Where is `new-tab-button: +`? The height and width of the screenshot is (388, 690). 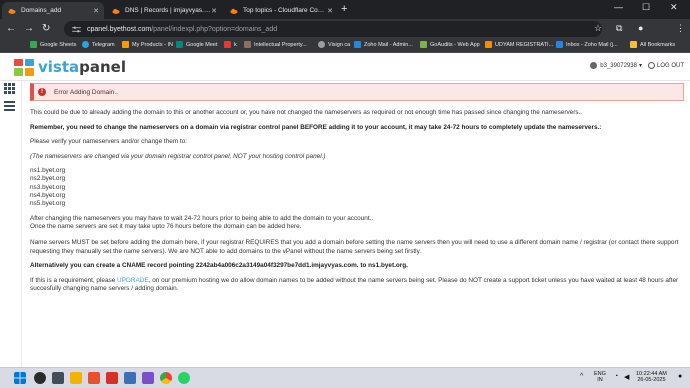 new-tab-button: + is located at coordinates (344, 9).